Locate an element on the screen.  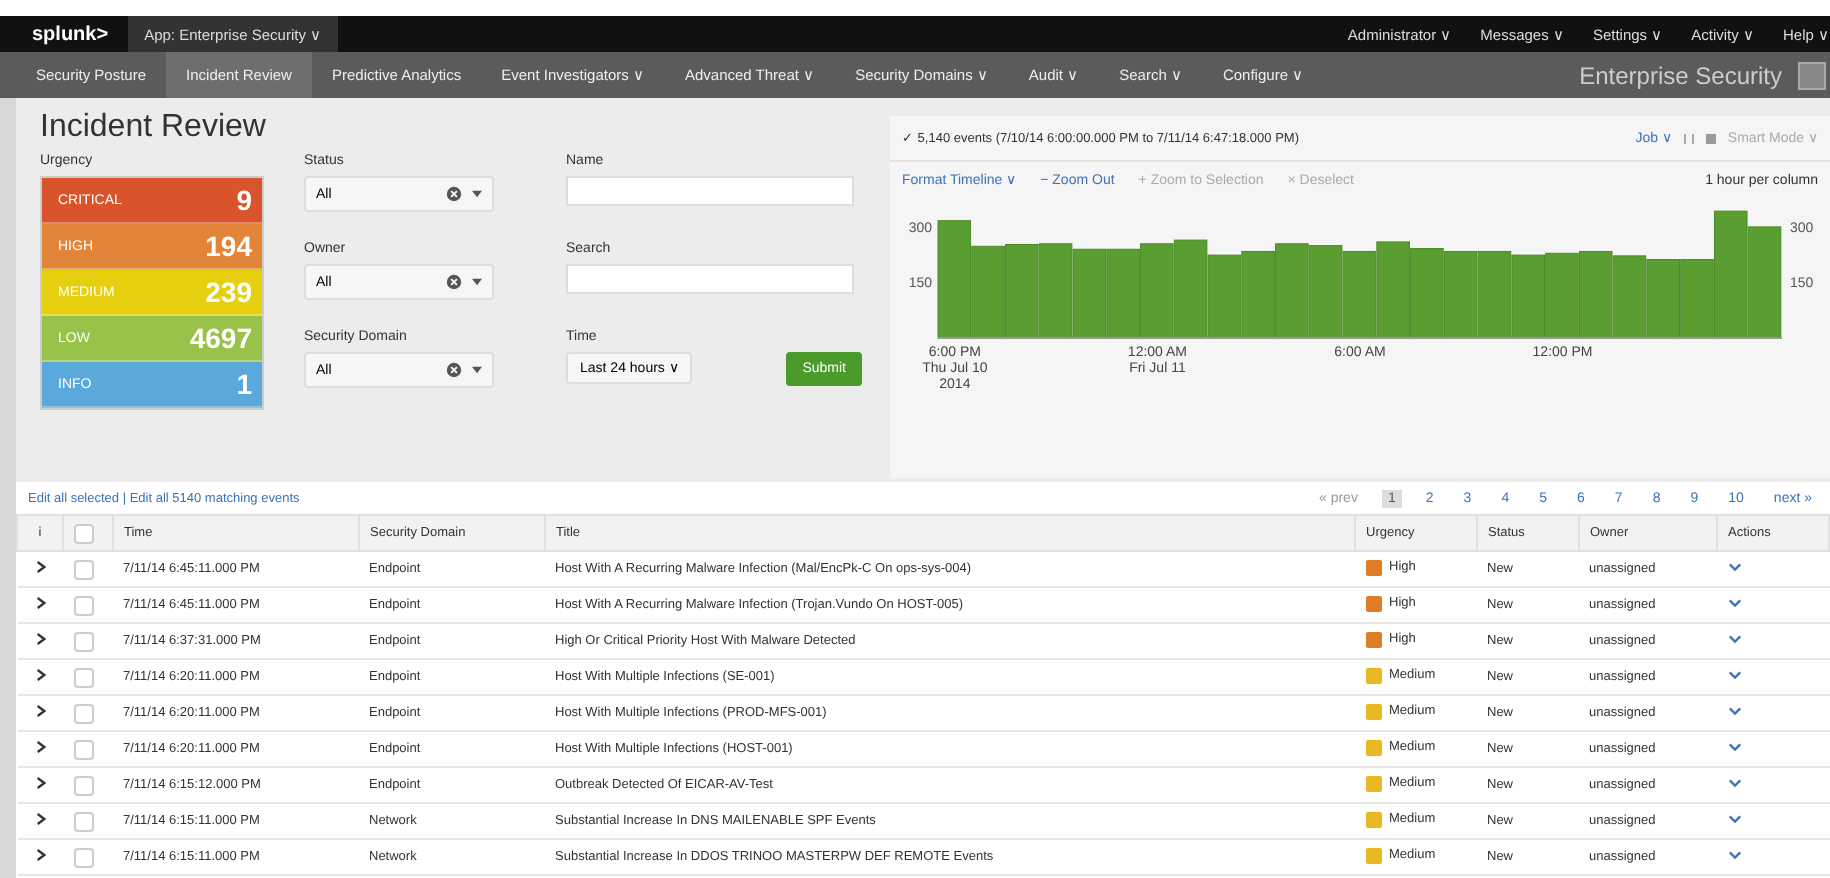
page-title: Incident Review is located at coordinates (154, 128).